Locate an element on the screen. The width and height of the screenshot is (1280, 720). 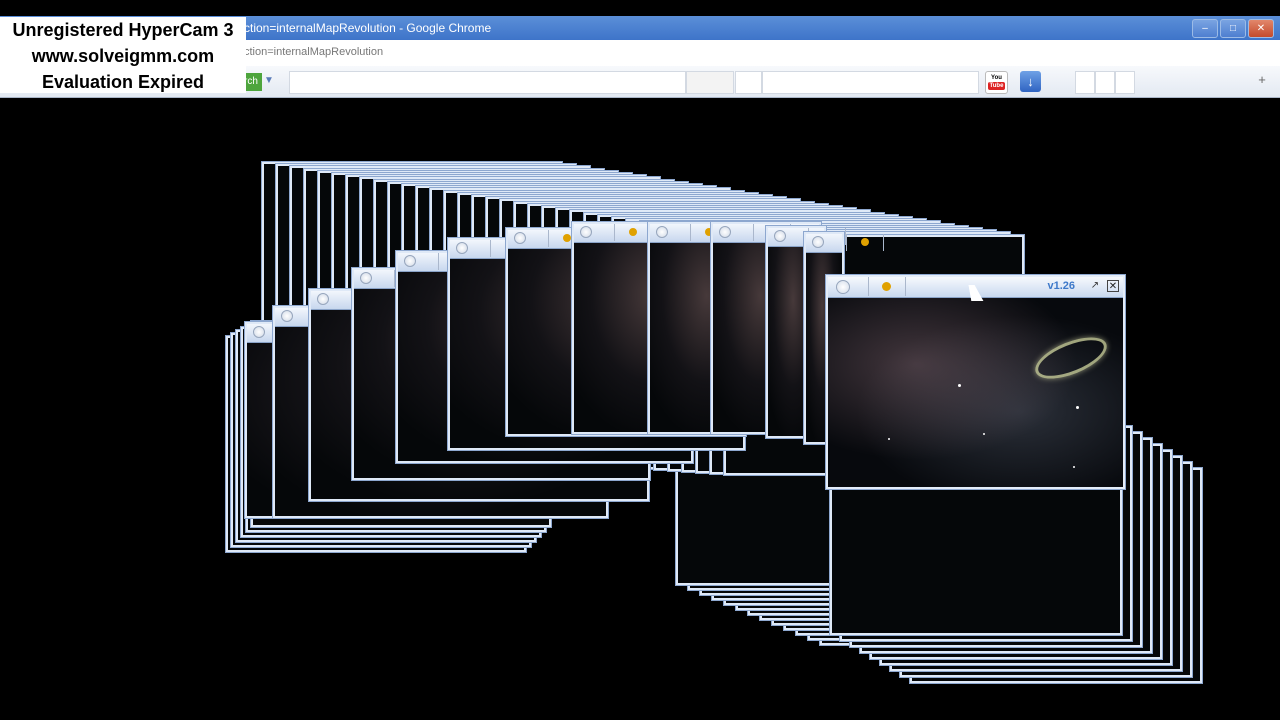
youtube-icon: You Tube is located at coordinates (996, 82).